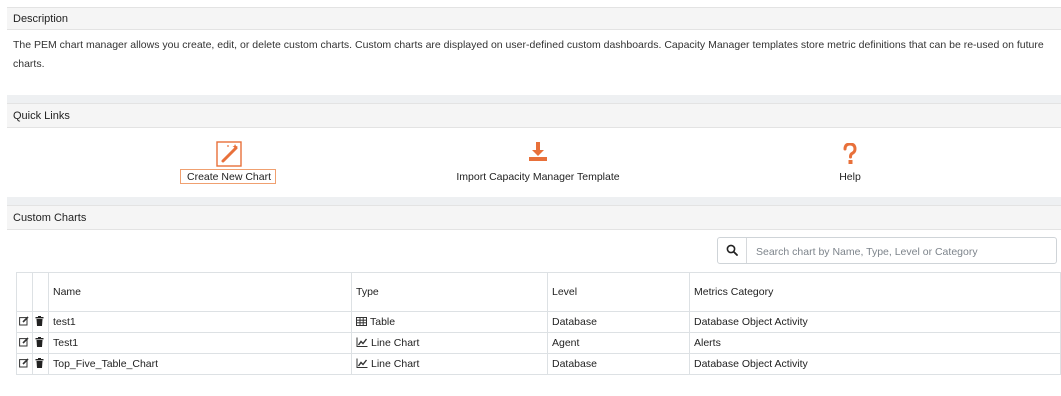 Image resolution: width=1061 pixels, height=396 pixels. I want to click on search-icon, so click(732, 251).